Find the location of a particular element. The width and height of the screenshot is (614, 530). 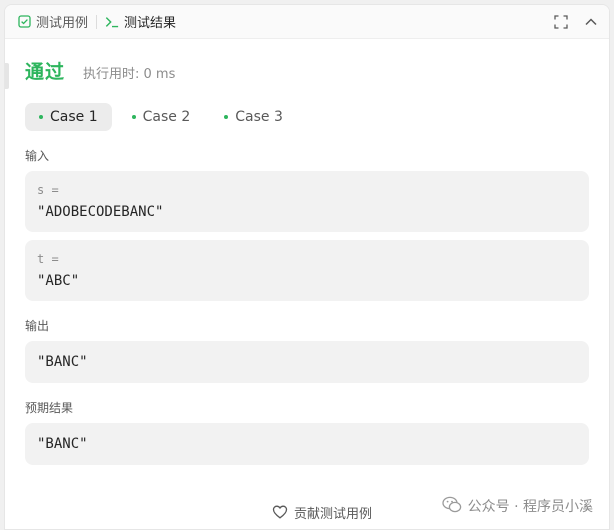

case-tab-label: Case 3 is located at coordinates (259, 117).